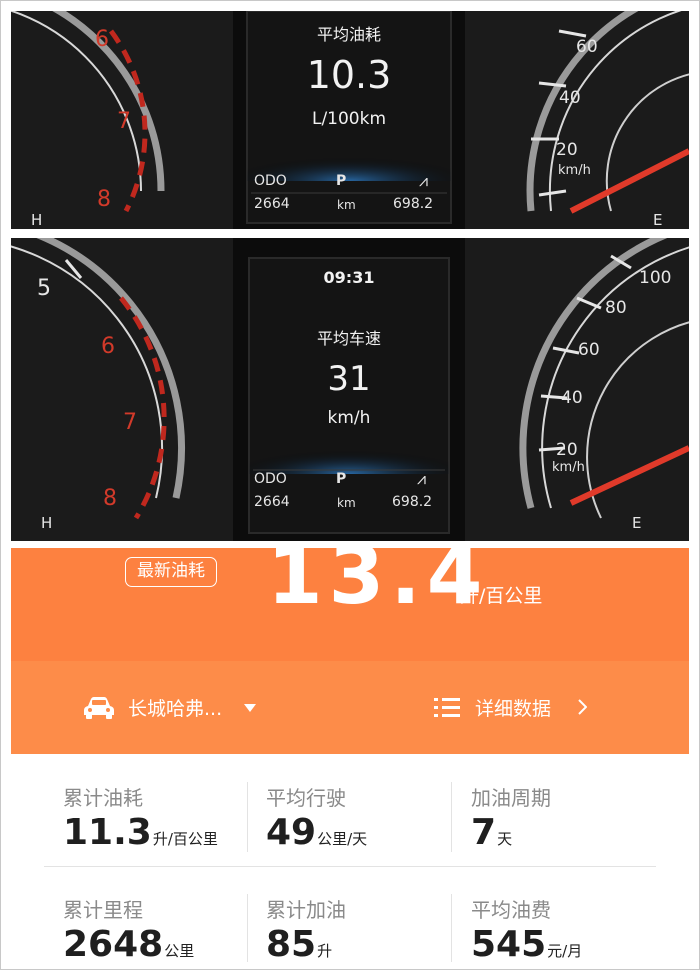 This screenshot has height=970, width=700. Describe the element at coordinates (349, 418) in the screenshot. I see `lcd-unit: km/h` at that location.